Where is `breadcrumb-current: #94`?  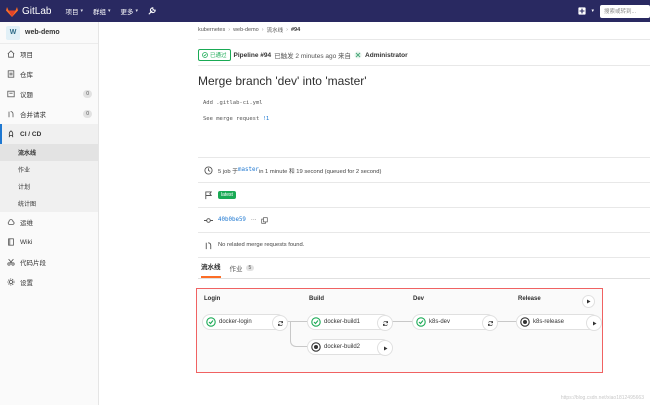 breadcrumb-current: #94 is located at coordinates (295, 30).